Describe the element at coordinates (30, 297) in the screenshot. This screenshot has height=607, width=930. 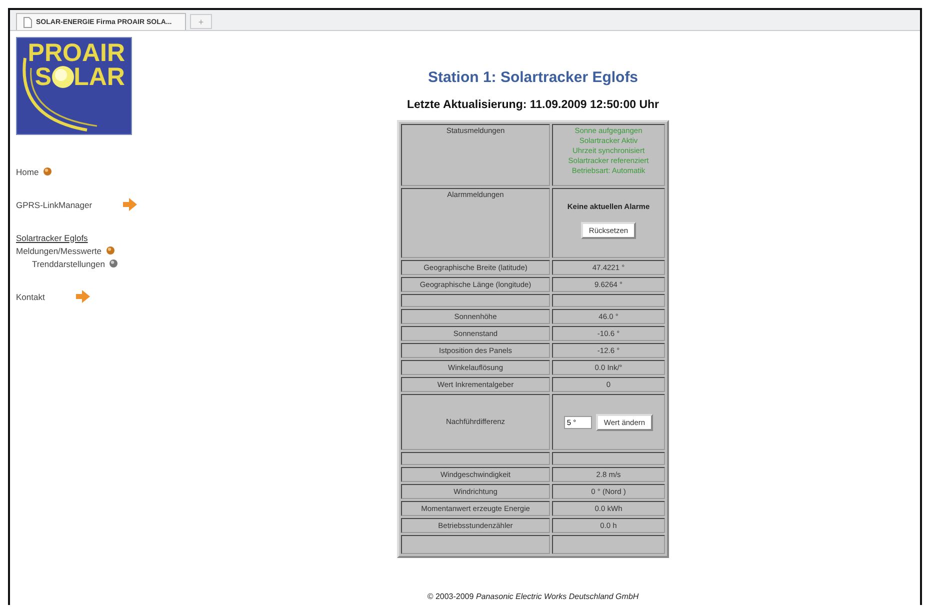
I see `nav-link: Kontakt` at that location.